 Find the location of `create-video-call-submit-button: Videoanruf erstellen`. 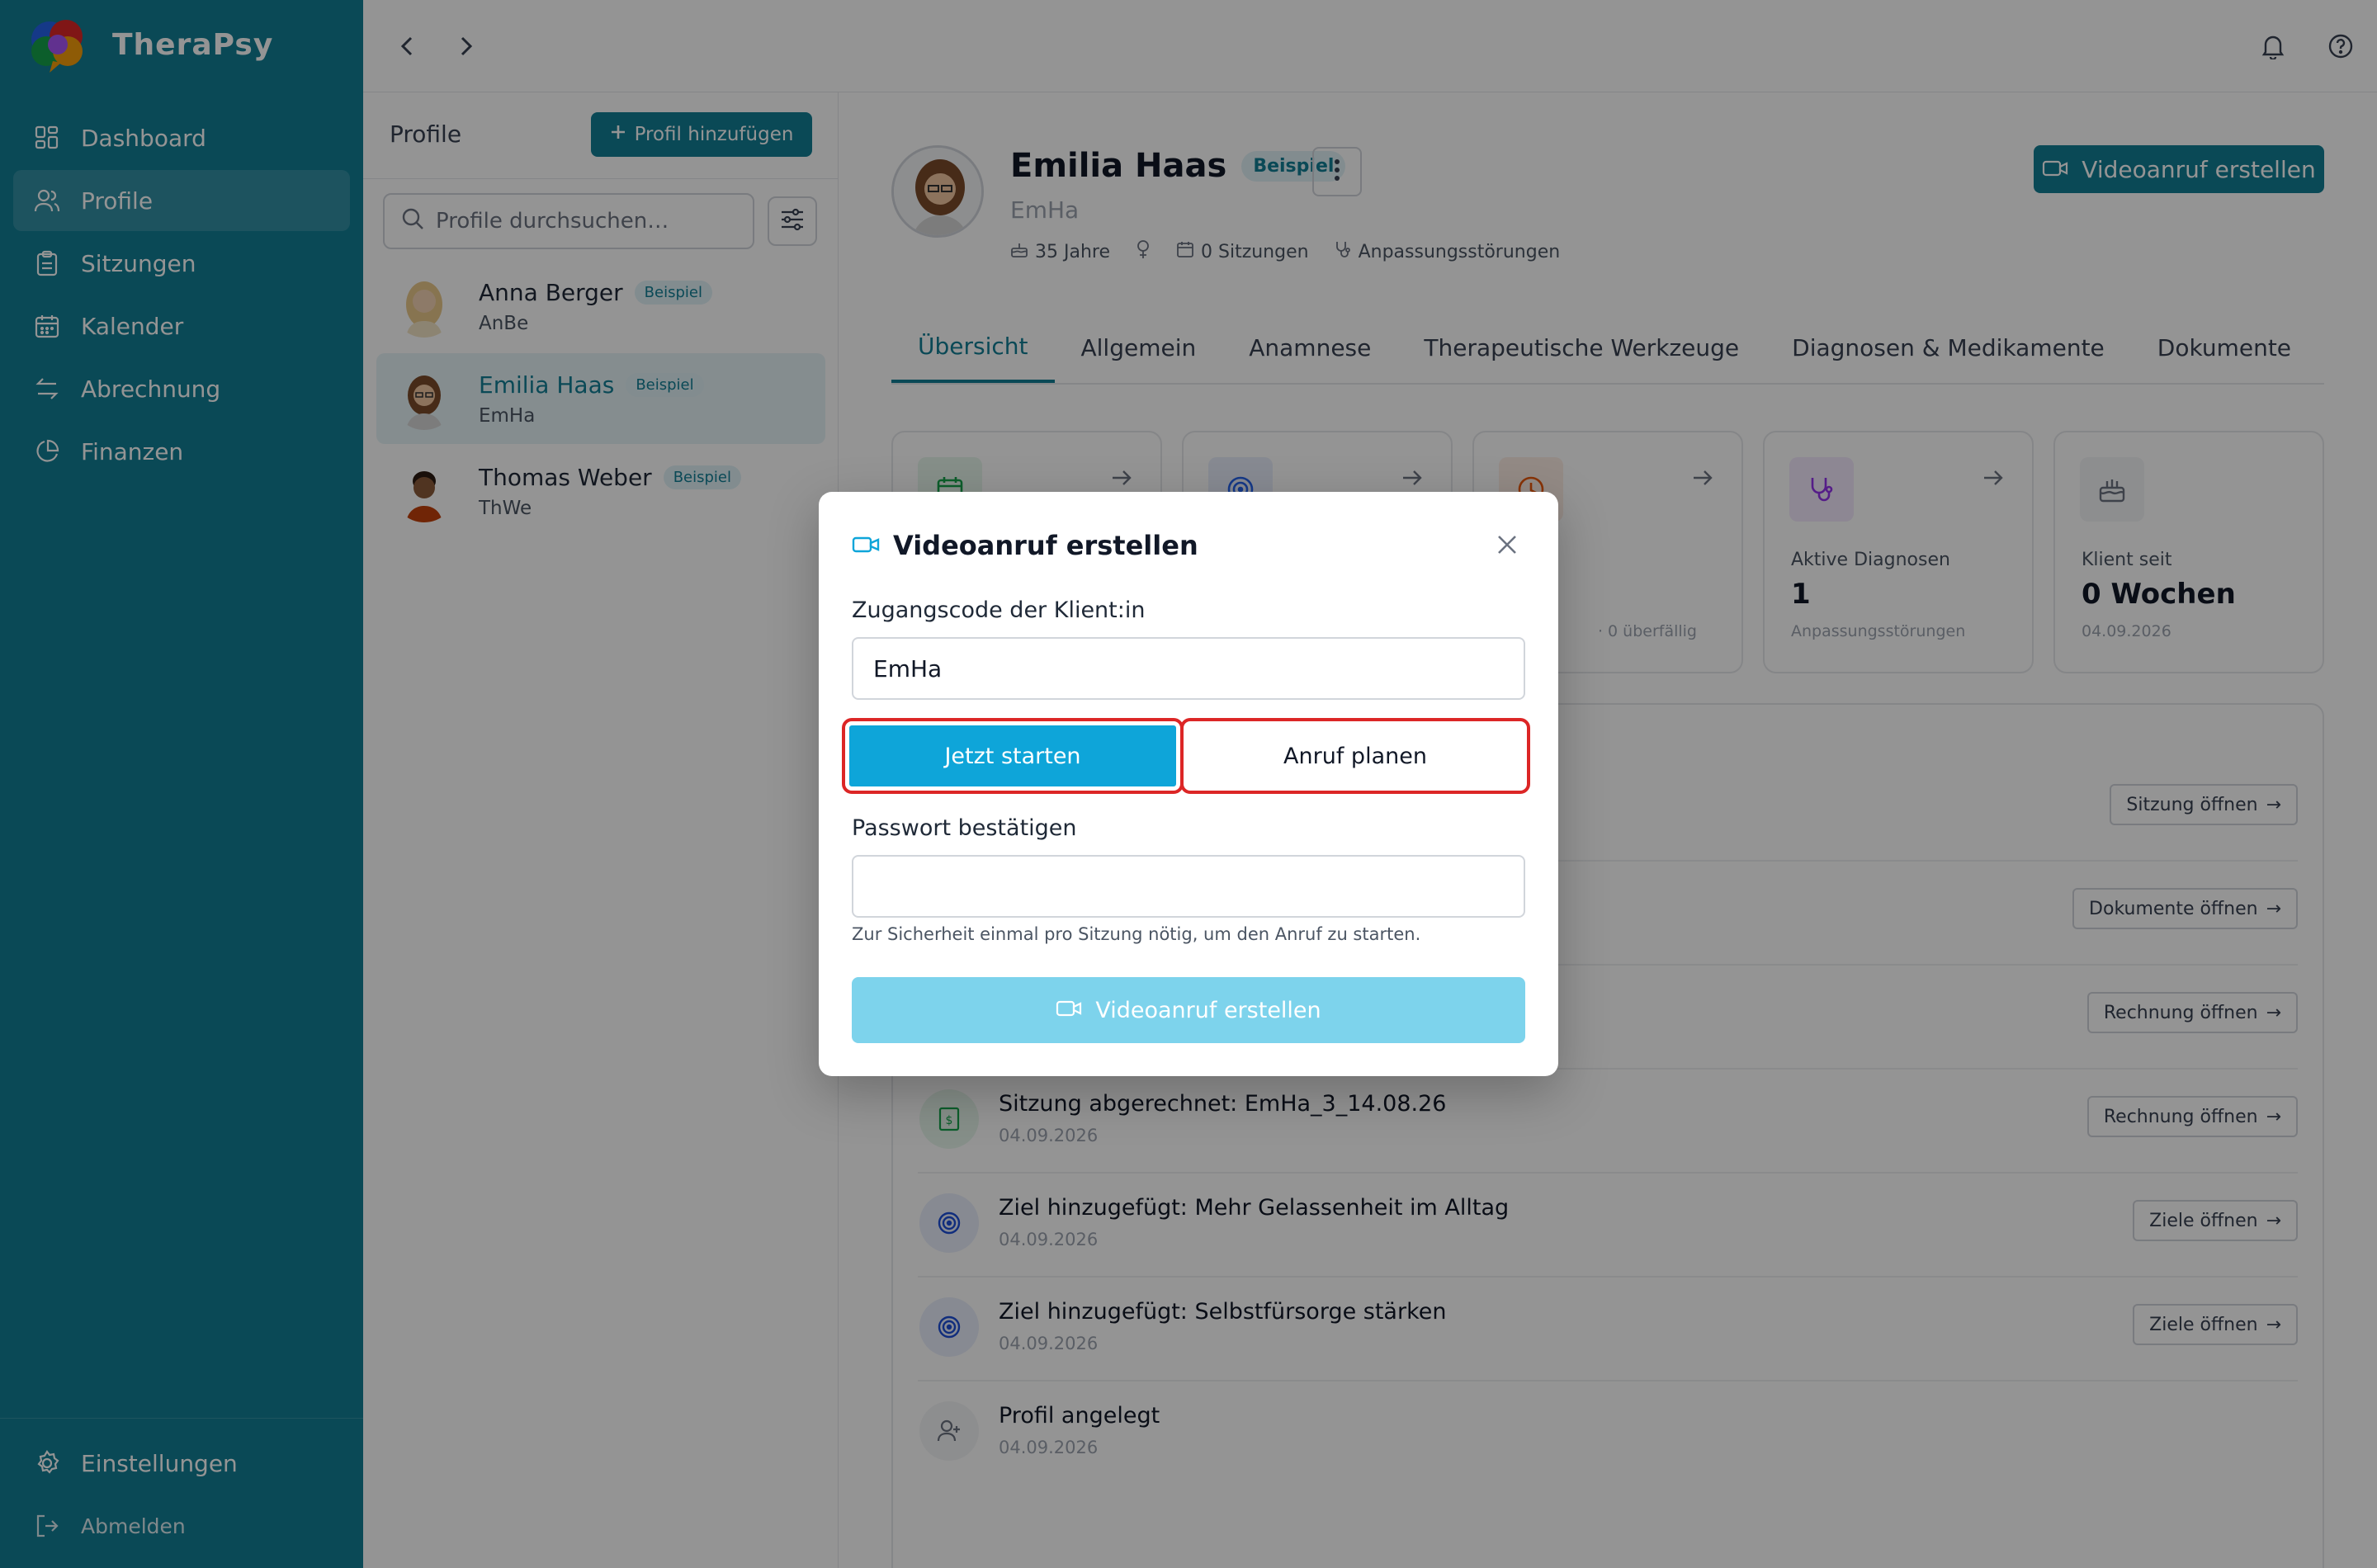

create-video-call-submit-button: Videoanruf erstellen is located at coordinates (1188, 1010).